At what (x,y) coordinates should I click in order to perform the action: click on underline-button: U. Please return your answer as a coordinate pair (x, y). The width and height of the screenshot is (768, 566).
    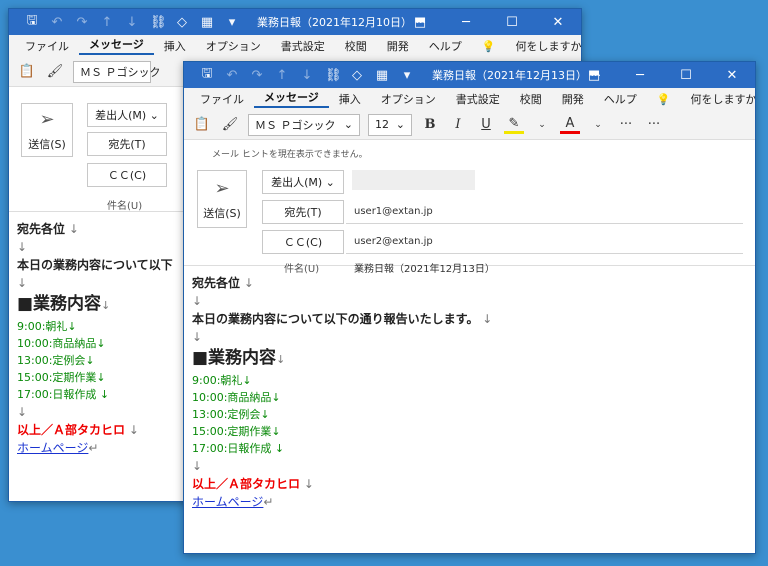
    Looking at the image, I should click on (486, 125).